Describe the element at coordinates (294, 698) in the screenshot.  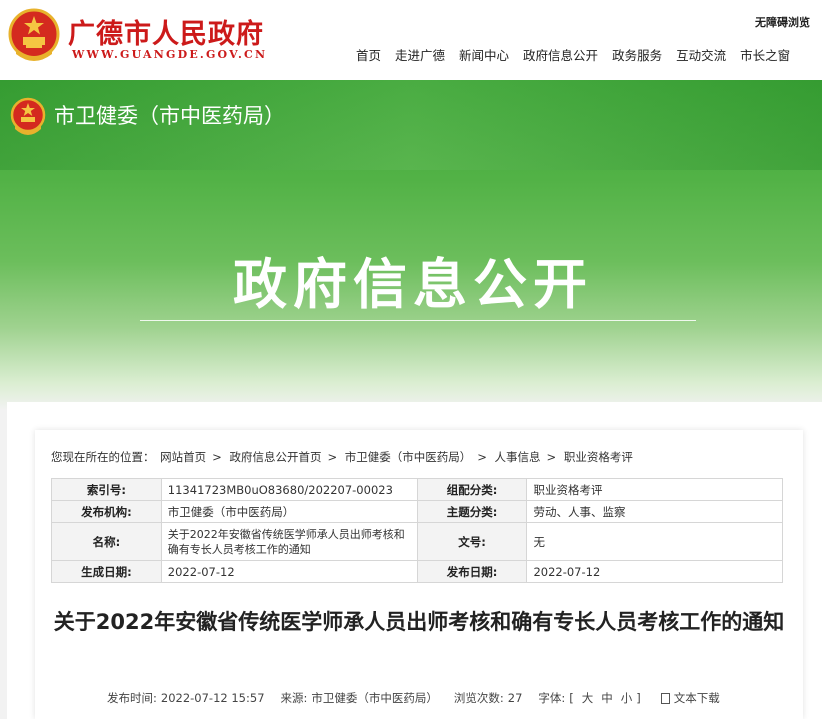
I see `source-label: 来源:` at that location.